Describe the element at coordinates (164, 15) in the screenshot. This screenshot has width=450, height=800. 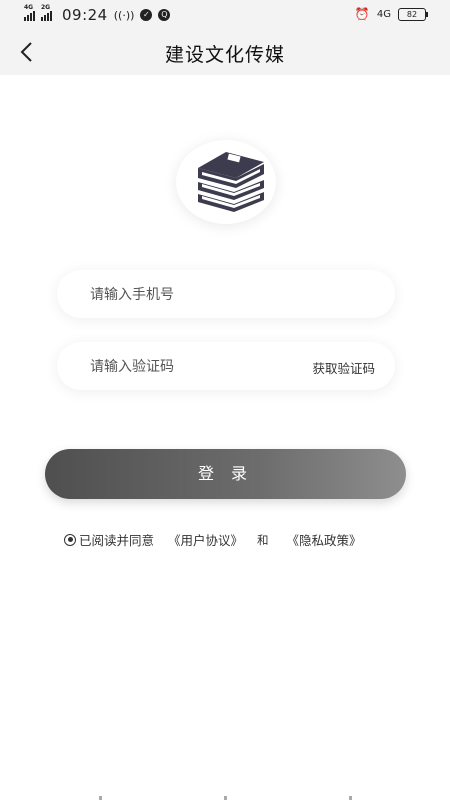
I see `chat-icon: Q` at that location.